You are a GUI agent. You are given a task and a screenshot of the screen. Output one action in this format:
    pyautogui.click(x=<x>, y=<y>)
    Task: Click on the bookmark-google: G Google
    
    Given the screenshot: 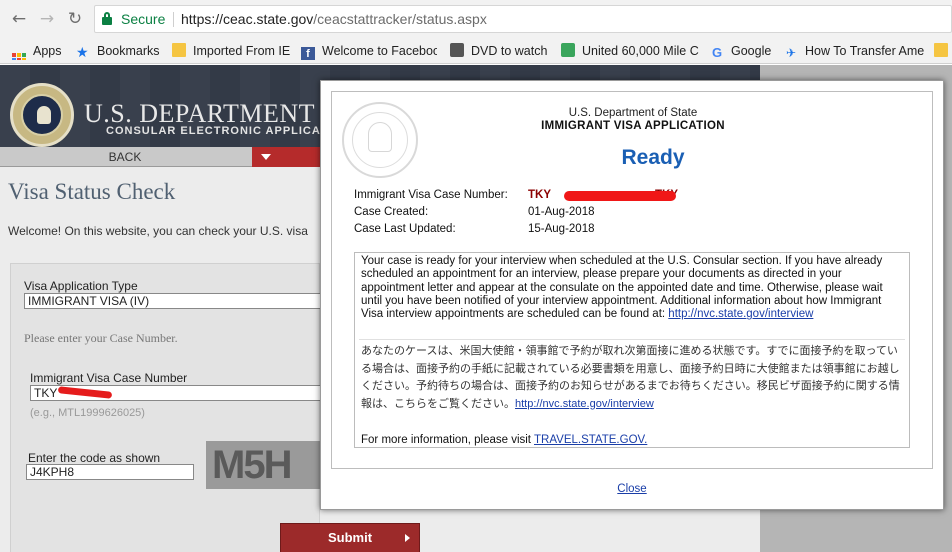 What is the action you would take?
    pyautogui.click(x=743, y=51)
    